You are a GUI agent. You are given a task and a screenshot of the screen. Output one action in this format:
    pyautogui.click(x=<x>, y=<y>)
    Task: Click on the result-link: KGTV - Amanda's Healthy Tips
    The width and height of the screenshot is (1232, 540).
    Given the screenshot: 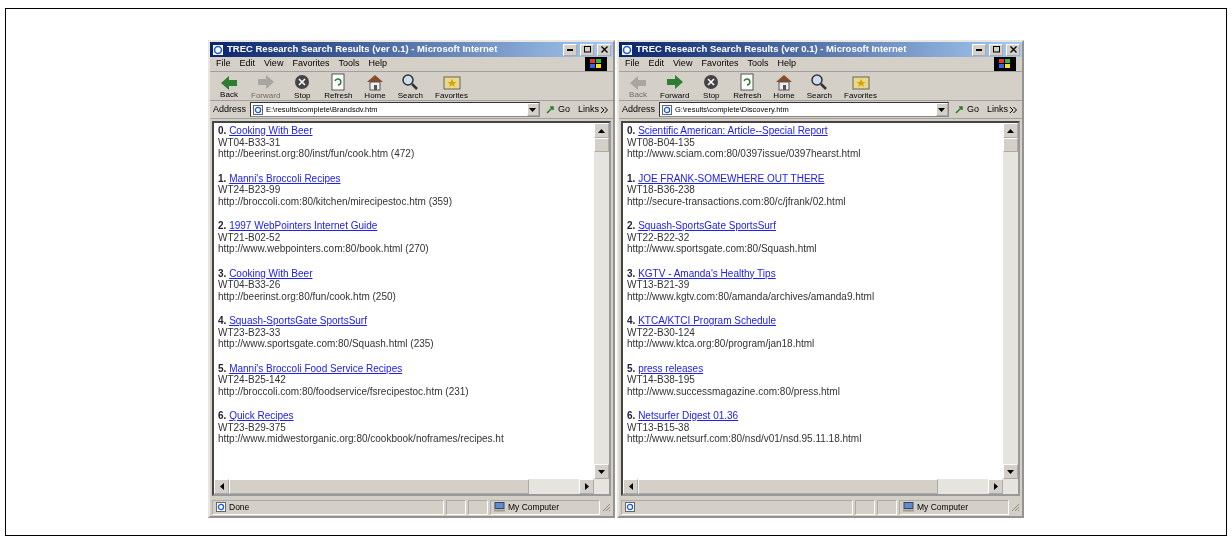 What is the action you would take?
    pyautogui.click(x=707, y=273)
    